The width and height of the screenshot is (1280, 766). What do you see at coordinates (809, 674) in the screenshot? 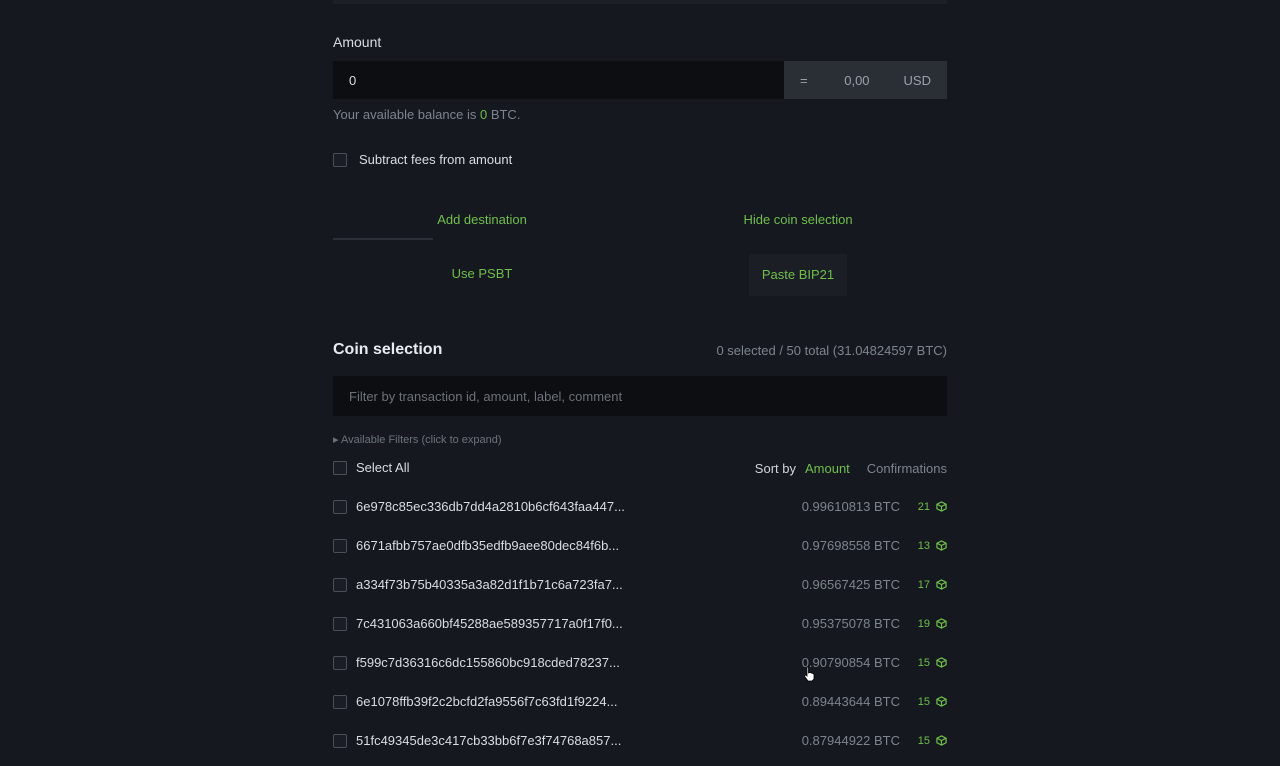
I see `hand-cursor-icon` at bounding box center [809, 674].